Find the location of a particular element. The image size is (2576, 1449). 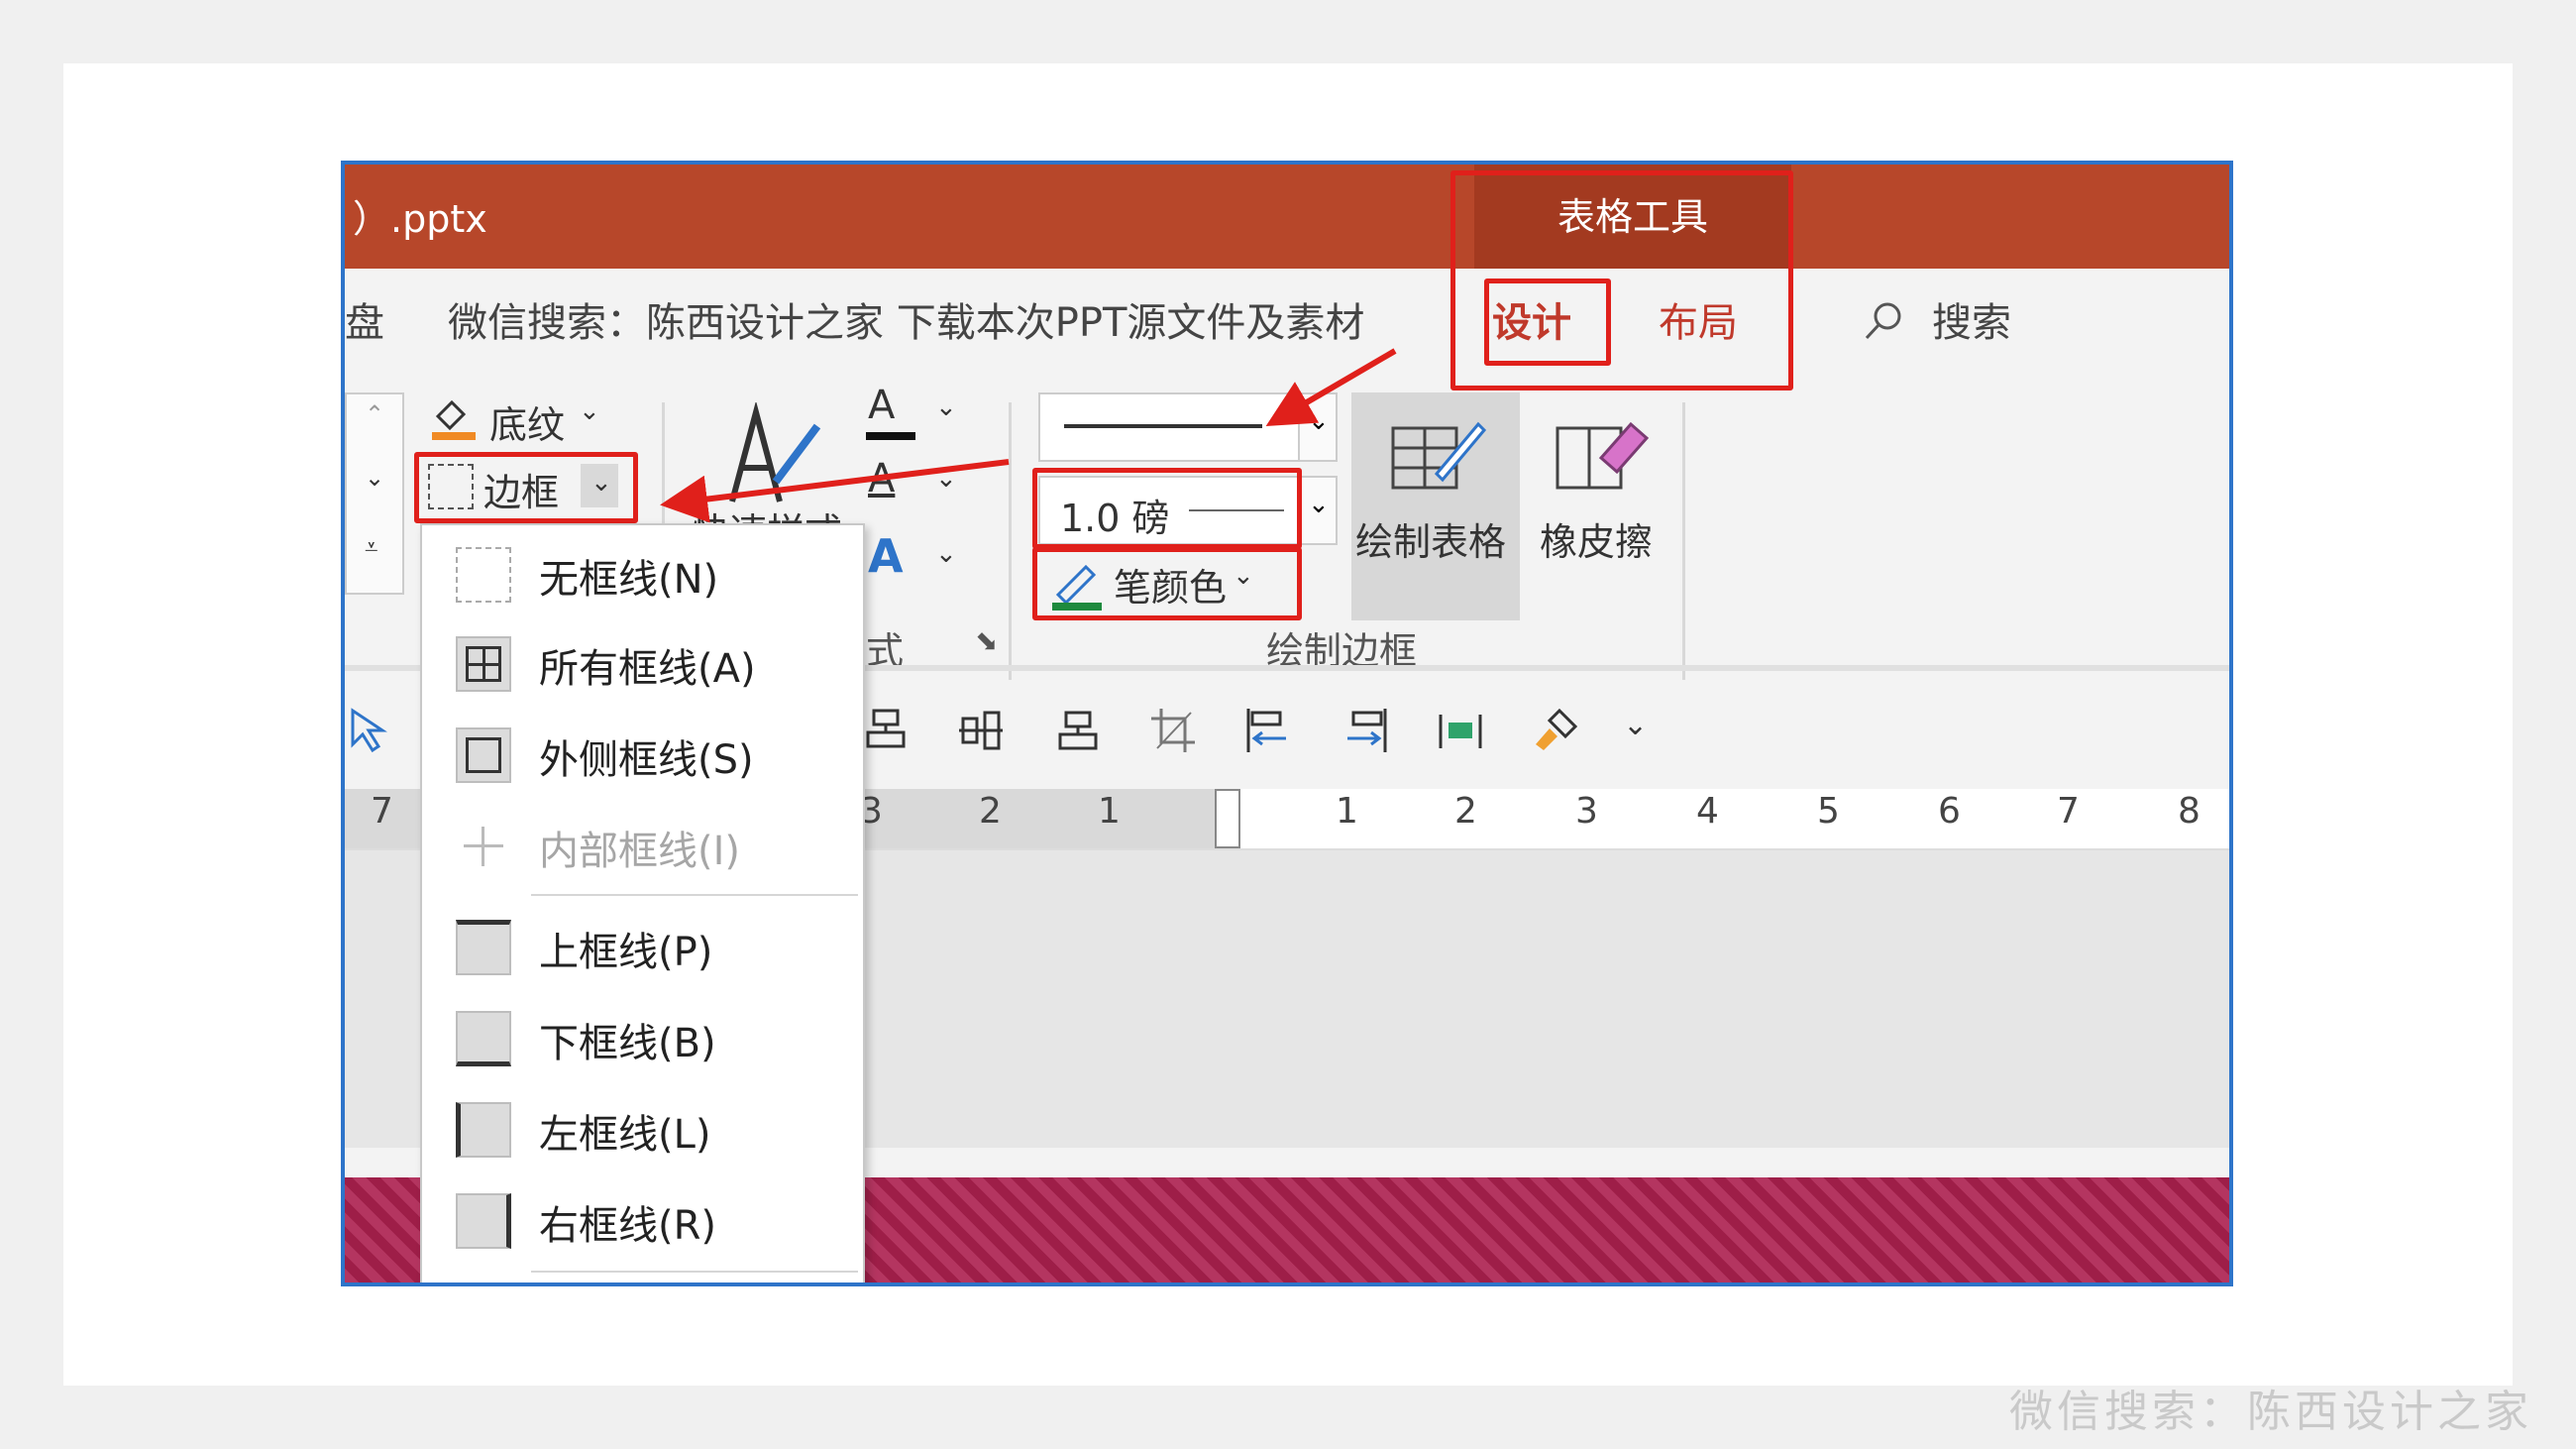

pen-weight-highlight is located at coordinates (1167, 508).